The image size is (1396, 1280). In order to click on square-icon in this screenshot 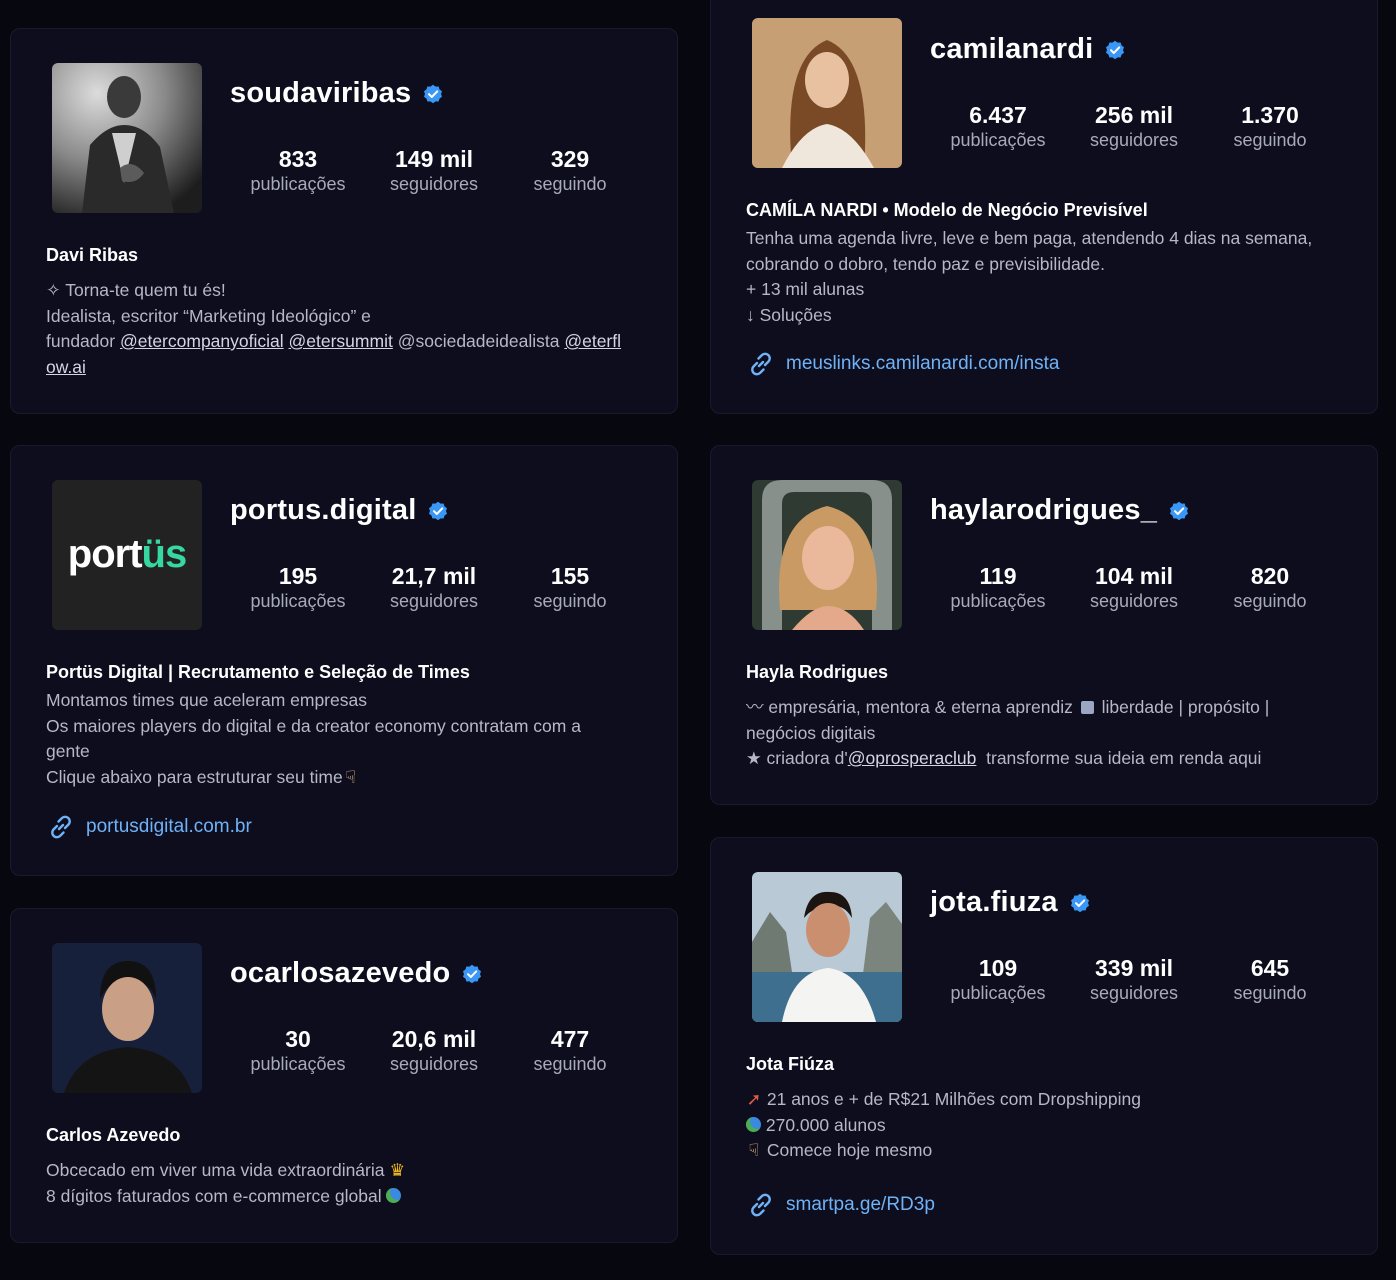, I will do `click(1087, 707)`.